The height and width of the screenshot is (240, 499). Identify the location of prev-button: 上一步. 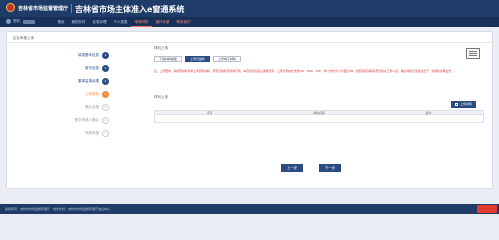
(292, 168).